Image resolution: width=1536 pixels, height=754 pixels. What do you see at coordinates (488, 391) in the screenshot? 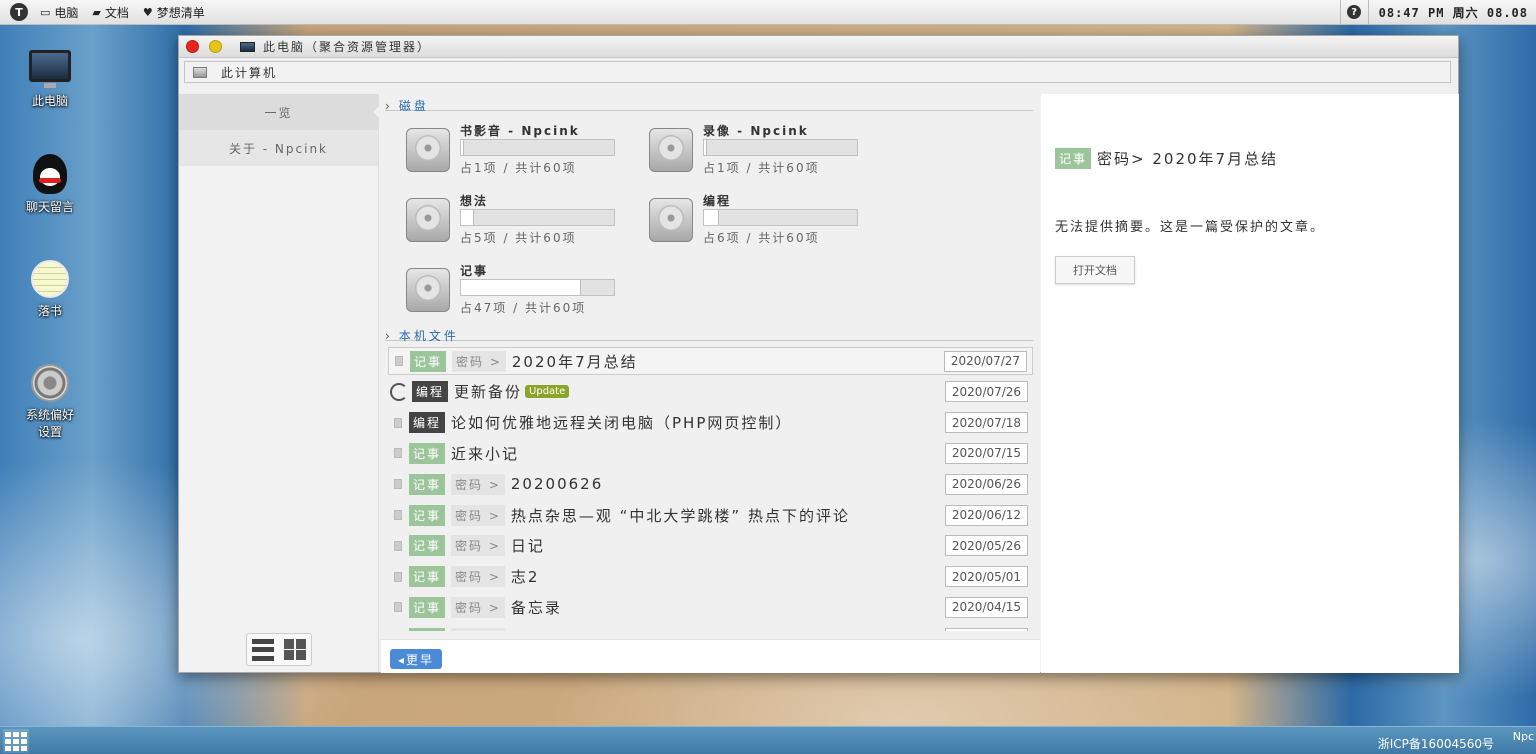
I see `file-title: 更新备份` at bounding box center [488, 391].